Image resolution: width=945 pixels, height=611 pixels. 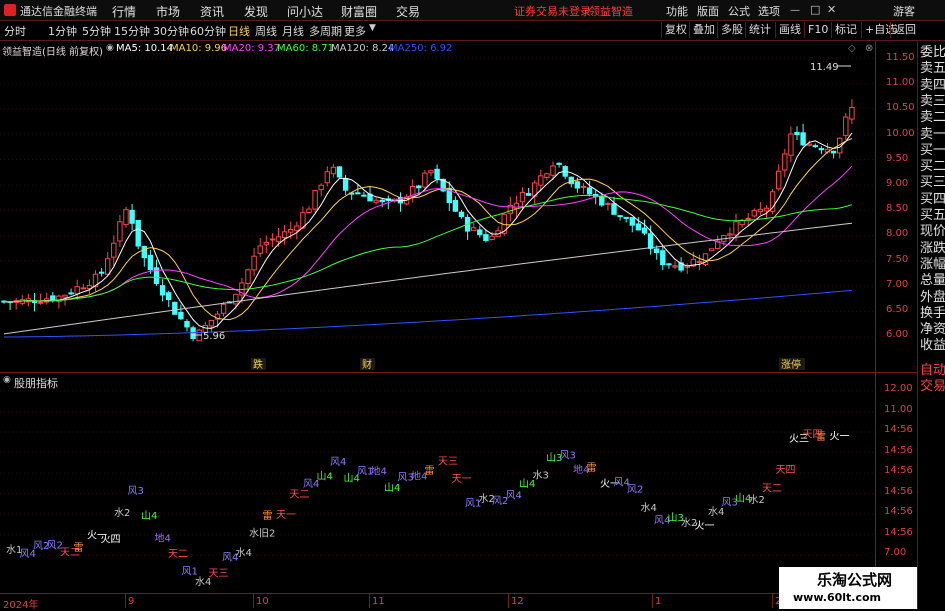 I want to click on period-tab-5min: 5分钟, so click(x=96, y=31).